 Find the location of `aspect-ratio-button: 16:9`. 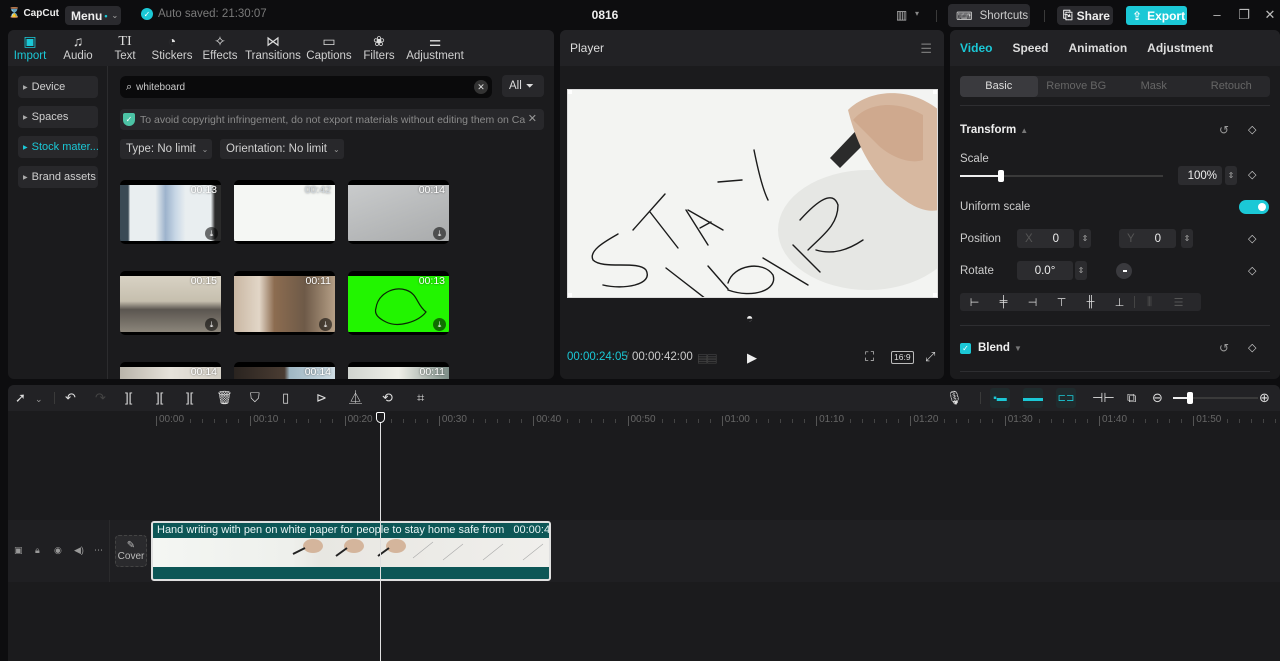

aspect-ratio-button: 16:9 is located at coordinates (902, 357).